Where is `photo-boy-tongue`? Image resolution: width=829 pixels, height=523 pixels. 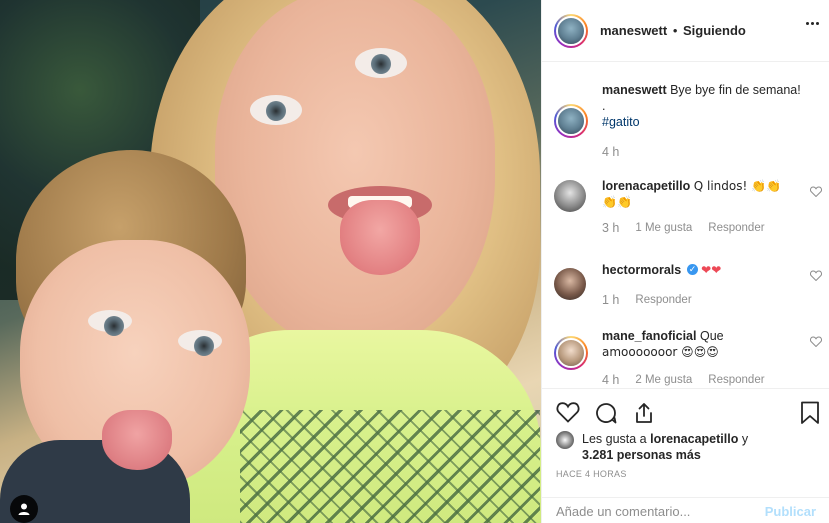 photo-boy-tongue is located at coordinates (137, 440).